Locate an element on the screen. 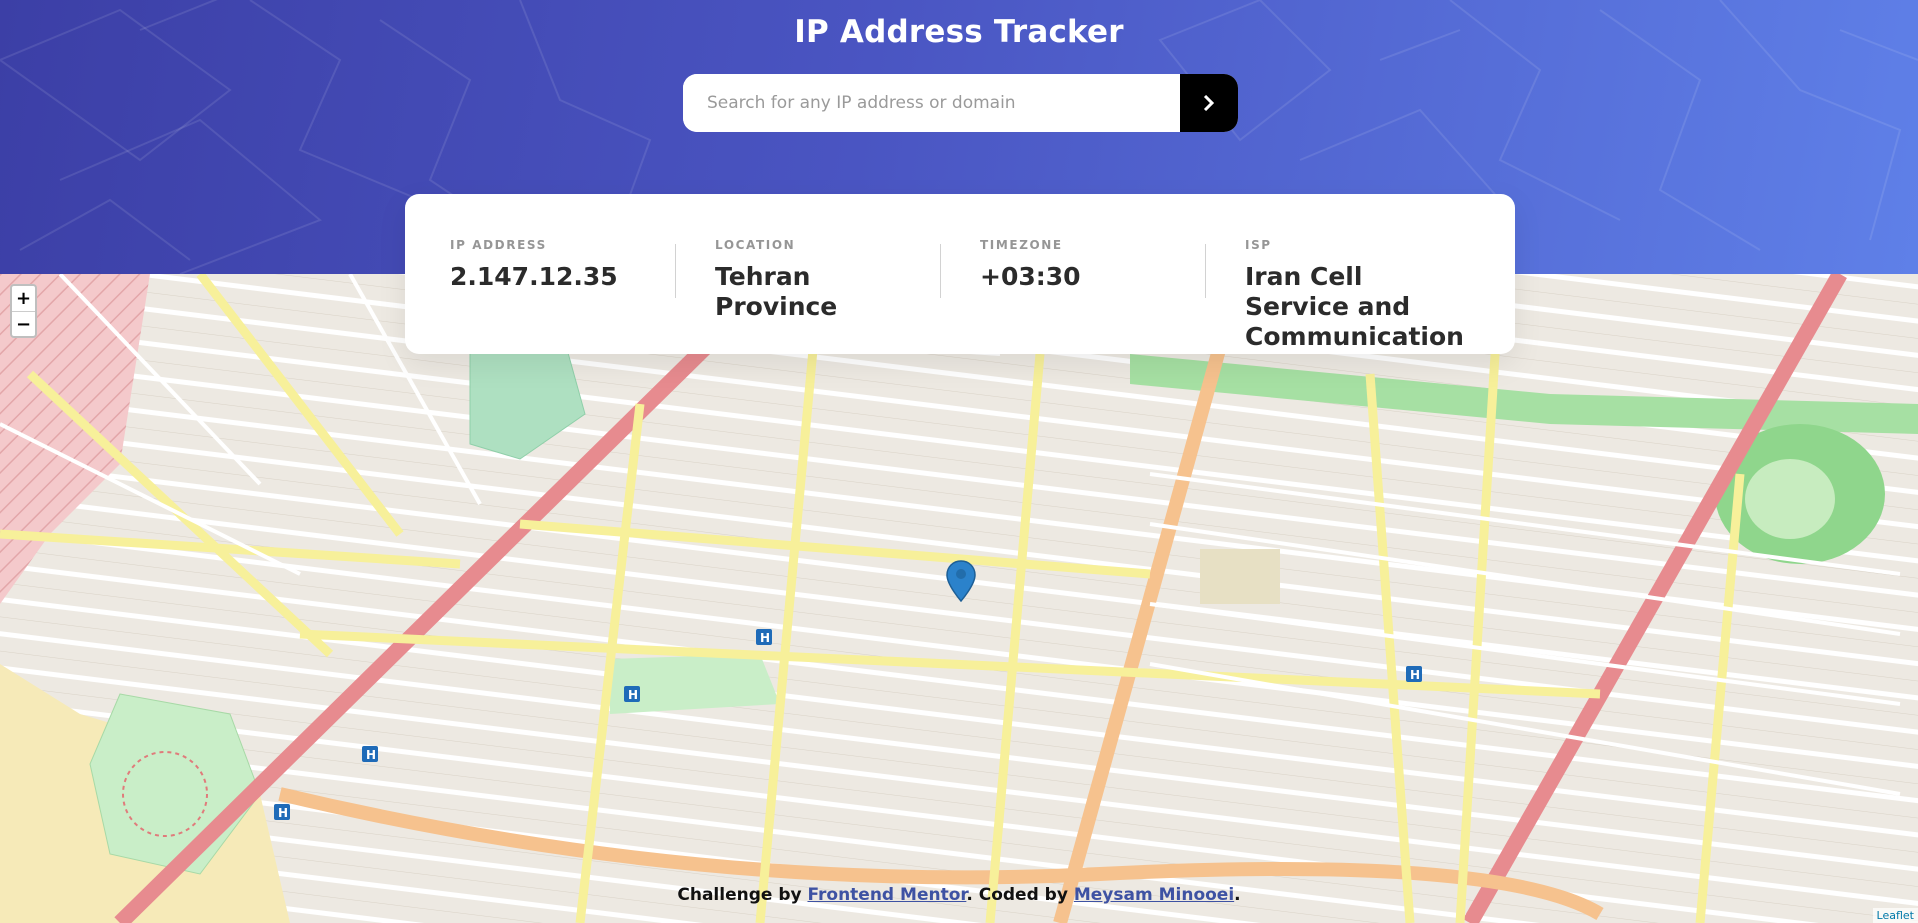 Image resolution: width=1918 pixels, height=923 pixels. chevron-right-icon is located at coordinates (1209, 103).